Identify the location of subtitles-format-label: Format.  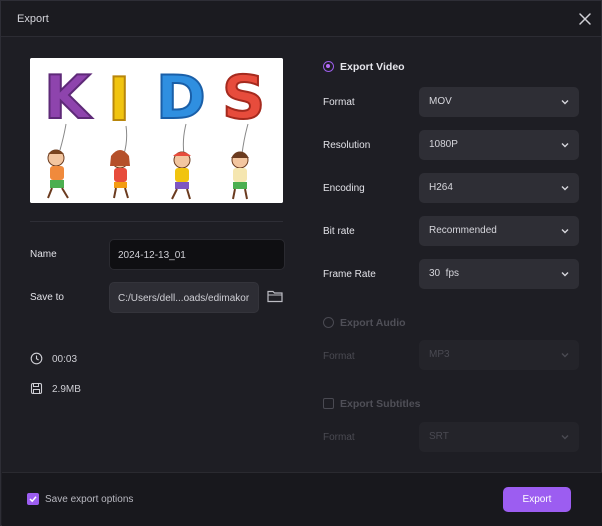
(339, 437).